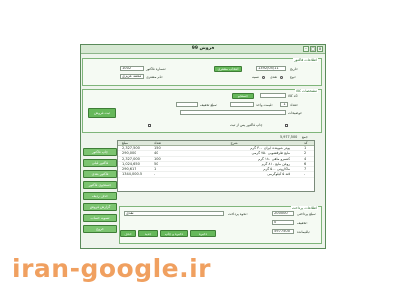 The height and width of the screenshot is (300, 400). What do you see at coordinates (148, 233) in the screenshot?
I see `new-button: جدید` at bounding box center [148, 233].